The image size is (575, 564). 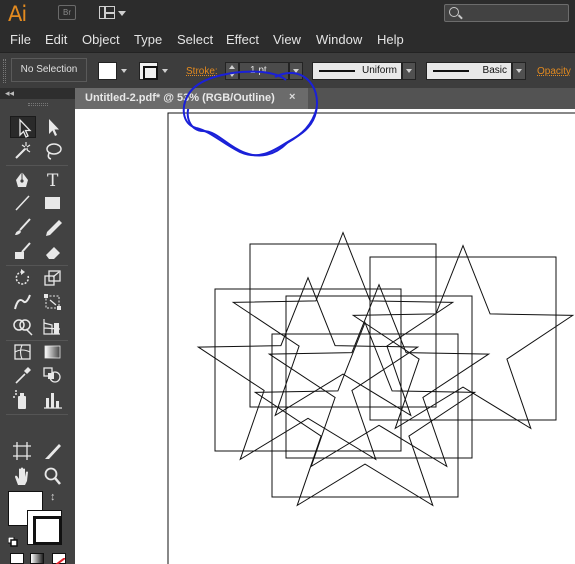 I want to click on menu-effect: Effect, so click(x=242, y=39).